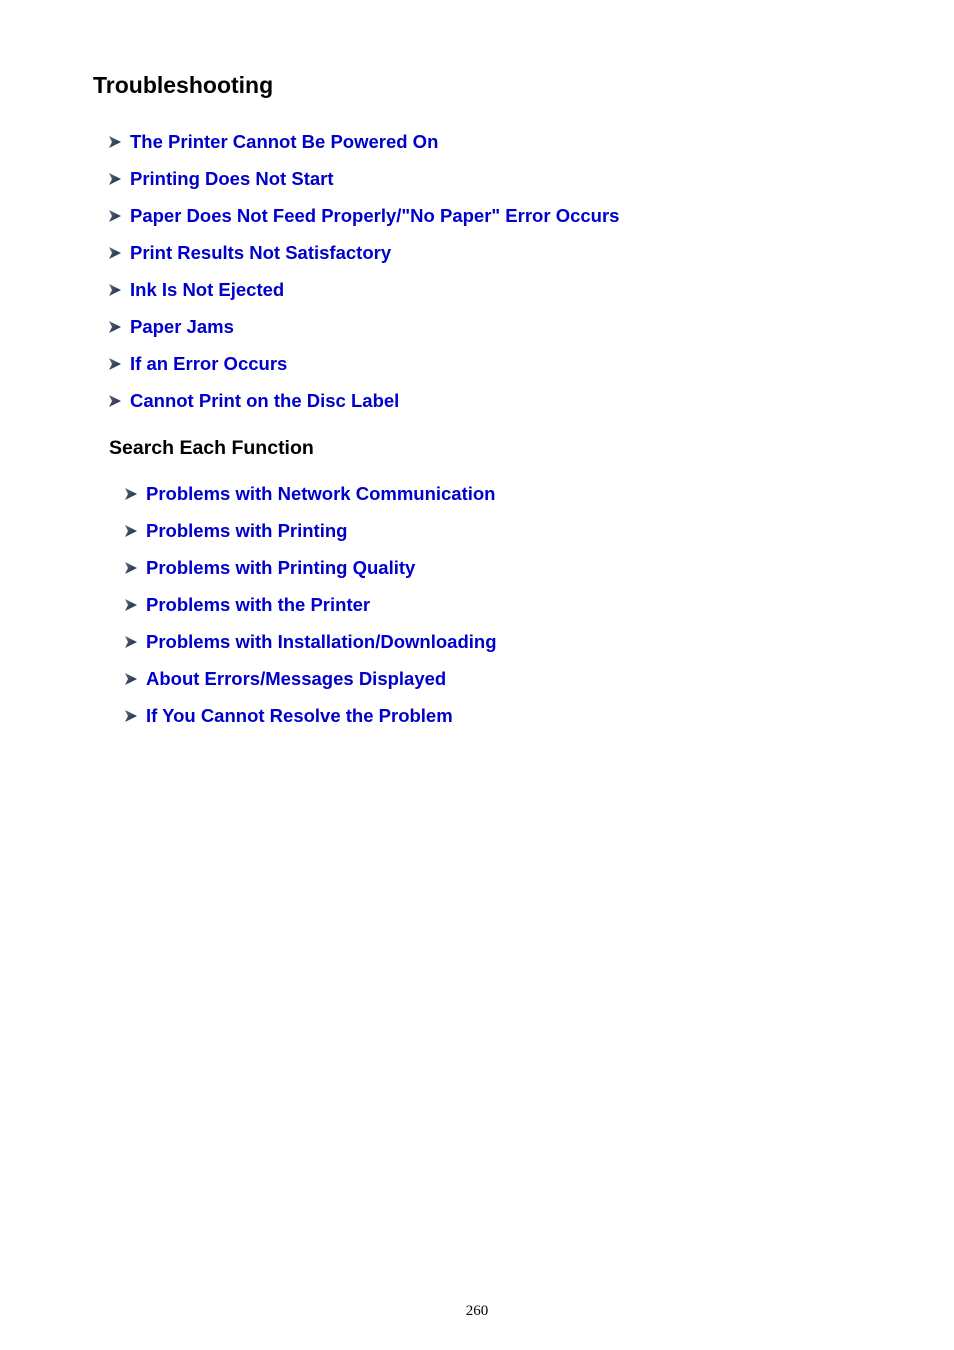 This screenshot has width=954, height=1350. What do you see at coordinates (182, 327) in the screenshot?
I see `link-paper-jams: Paper Jams` at bounding box center [182, 327].